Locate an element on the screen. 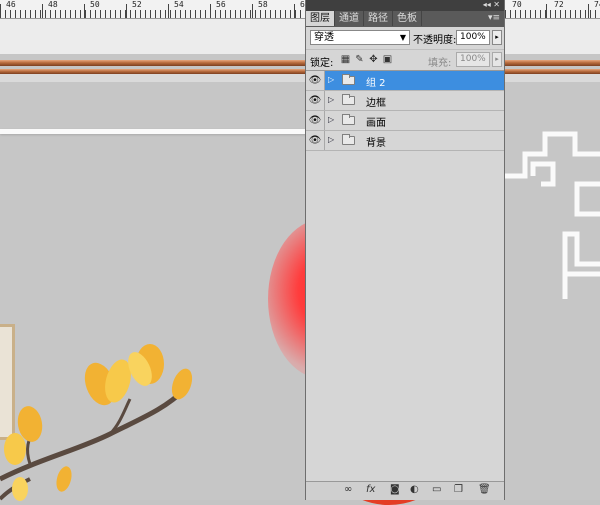 The width and height of the screenshot is (600, 505). opacity-label: 不透明度: is located at coordinates (435, 40).